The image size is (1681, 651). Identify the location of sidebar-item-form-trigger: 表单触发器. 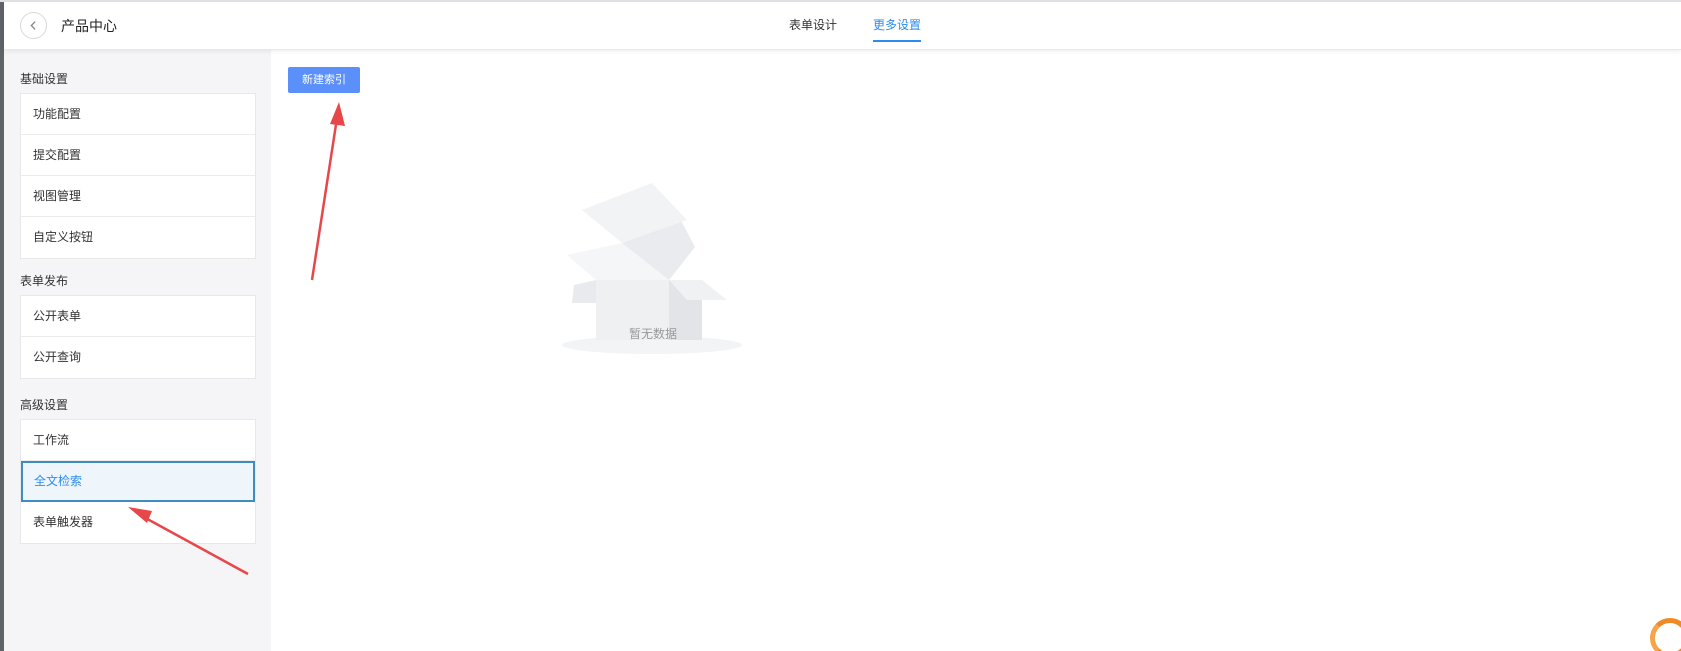
(138, 522).